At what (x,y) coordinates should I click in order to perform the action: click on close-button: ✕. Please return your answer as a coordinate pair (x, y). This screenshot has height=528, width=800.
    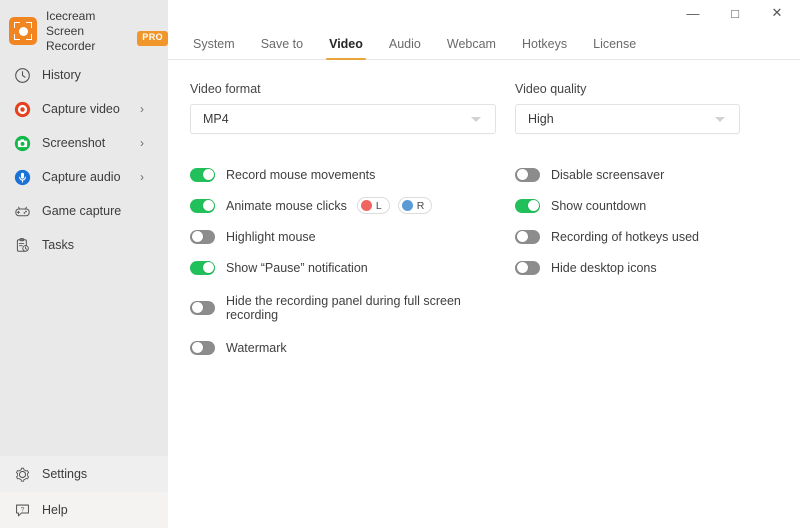
    Looking at the image, I should click on (777, 13).